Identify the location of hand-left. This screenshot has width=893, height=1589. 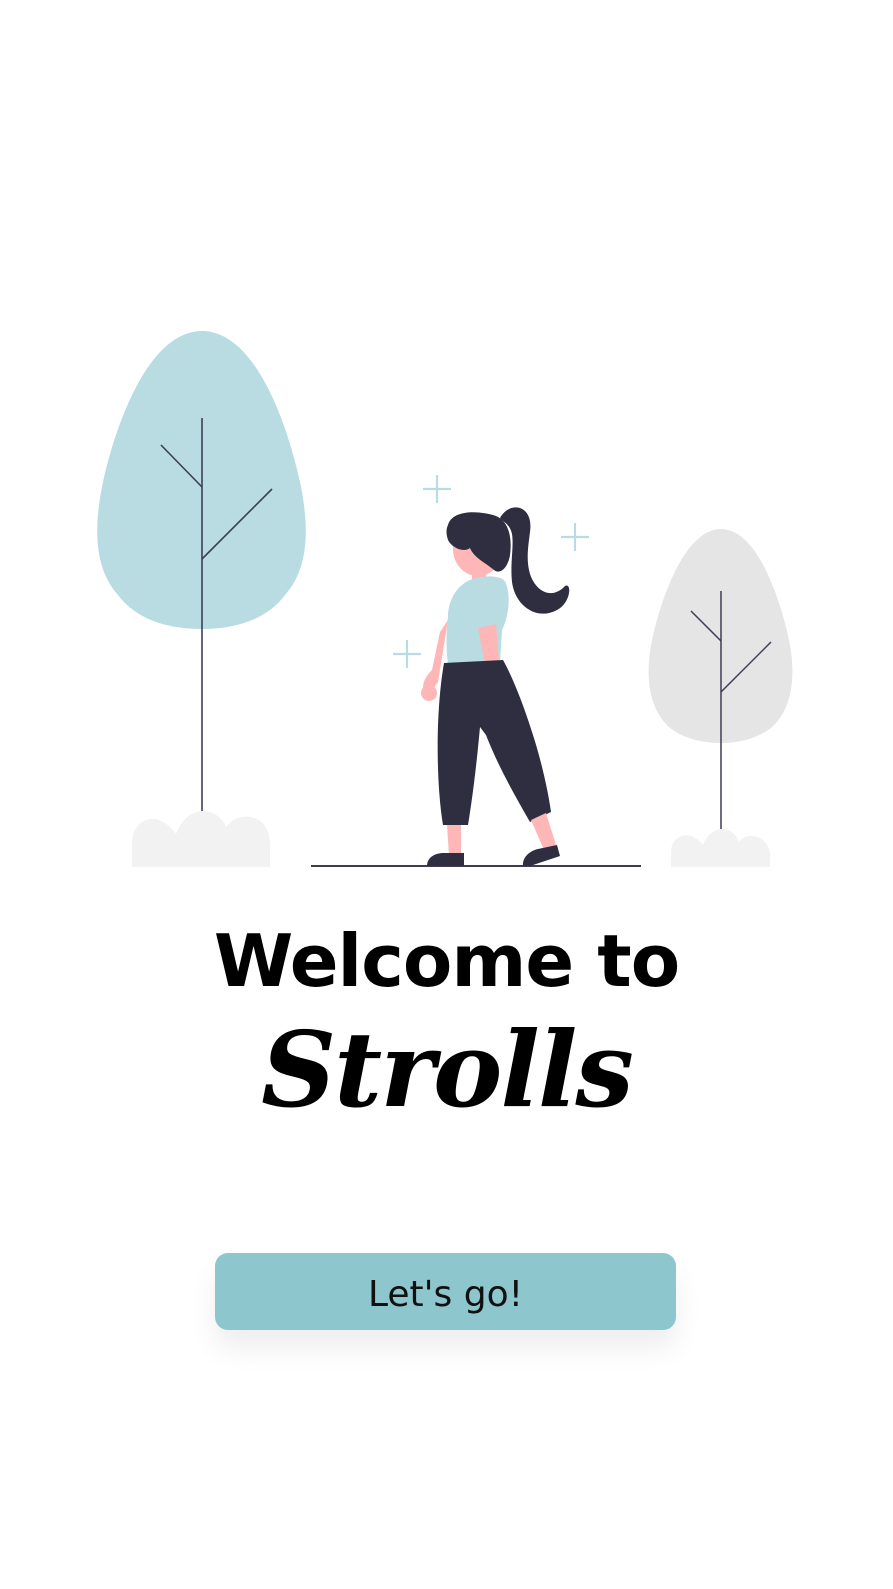
(429, 693).